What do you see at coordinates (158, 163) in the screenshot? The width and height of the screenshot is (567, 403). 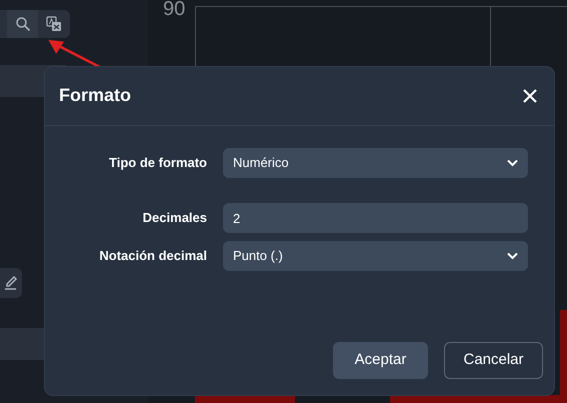 I see `field-label: Tipo de formato` at bounding box center [158, 163].